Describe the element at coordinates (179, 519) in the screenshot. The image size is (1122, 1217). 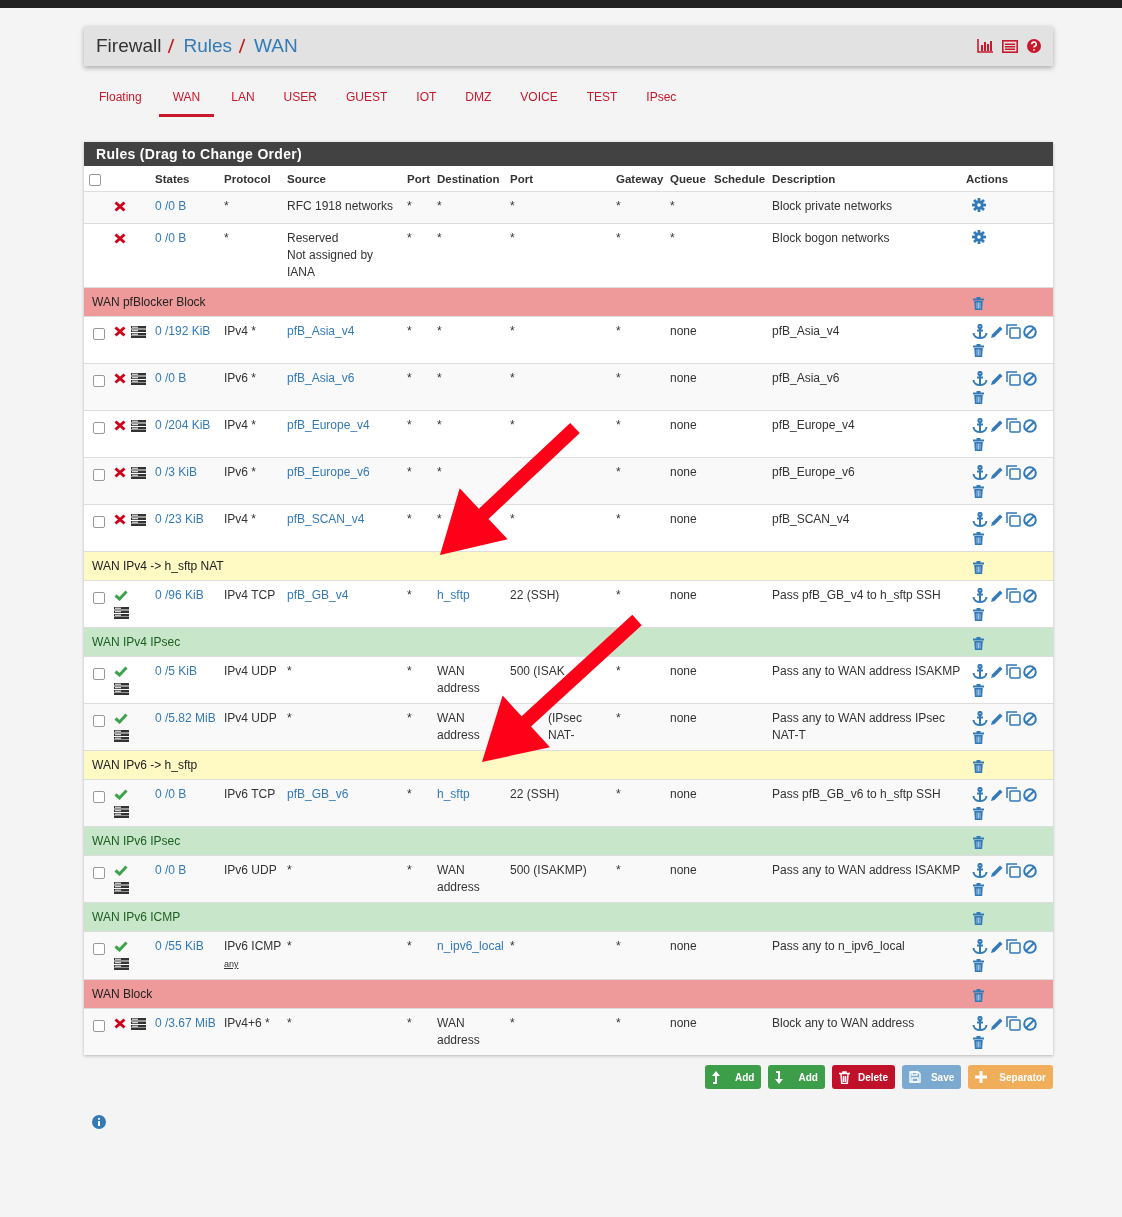
I see `states-link: 0 /23 KiB` at that location.